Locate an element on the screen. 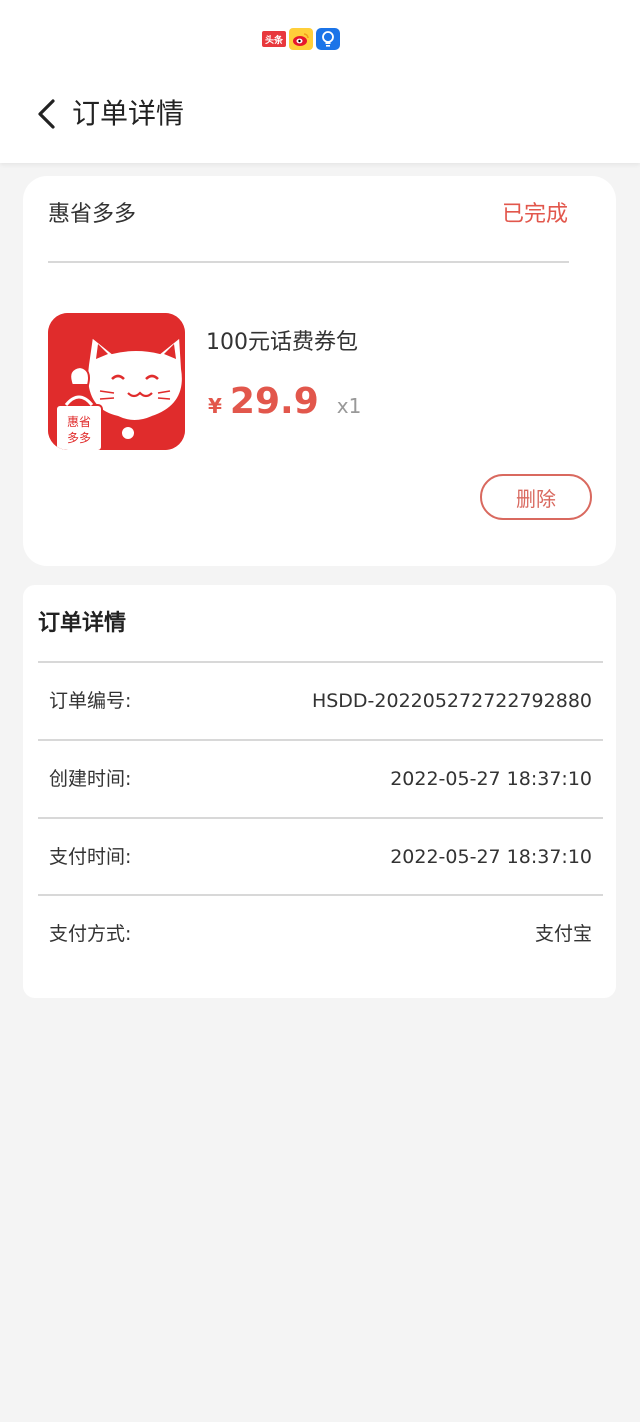 This screenshot has height=1422, width=640. detail-label: 支付方式: is located at coordinates (90, 934).